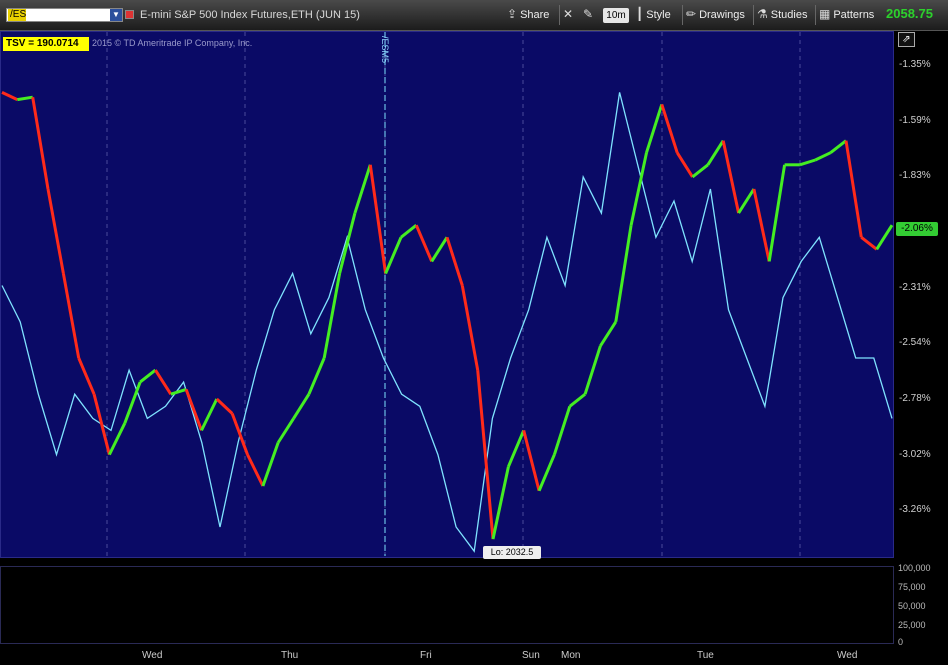  Describe the element at coordinates (915, 175) in the screenshot. I see `y-tick-label: -1.83%` at that location.